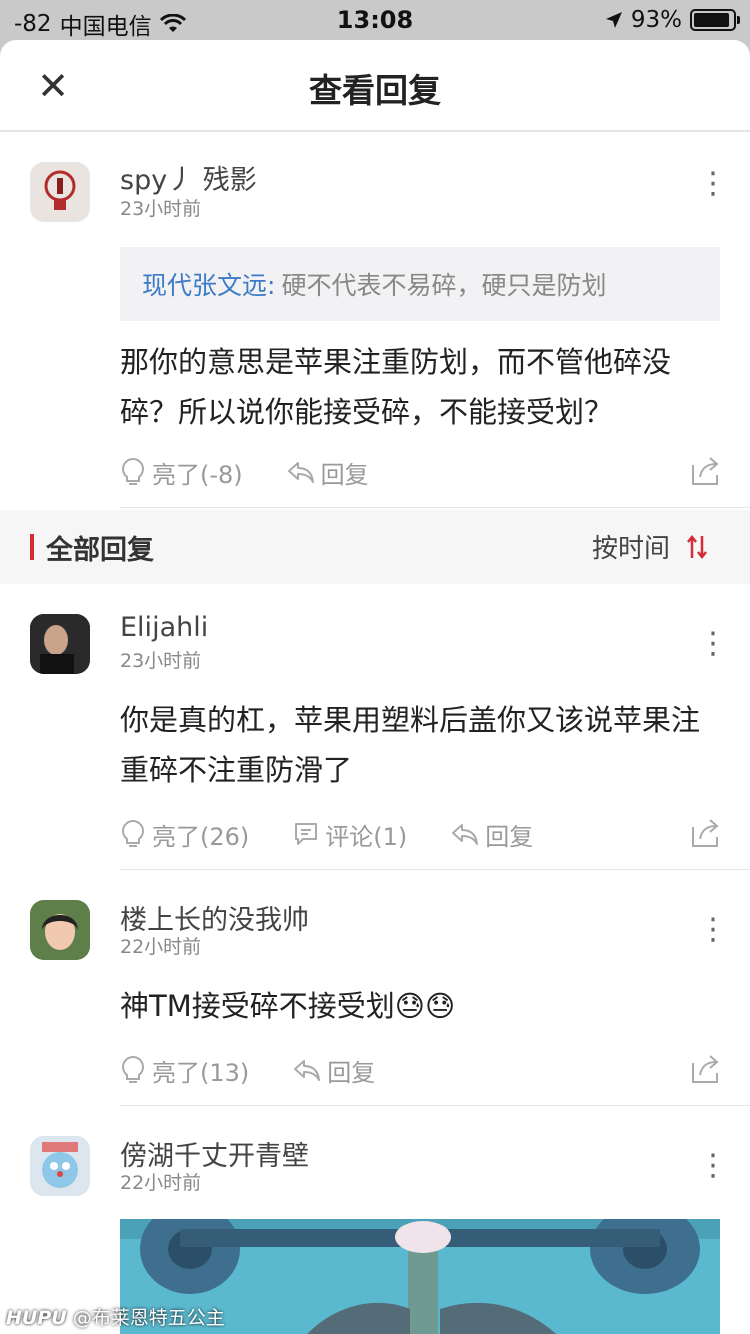 This screenshot has width=750, height=1334. I want to click on quoted-username: 现代张文远:, so click(208, 284).